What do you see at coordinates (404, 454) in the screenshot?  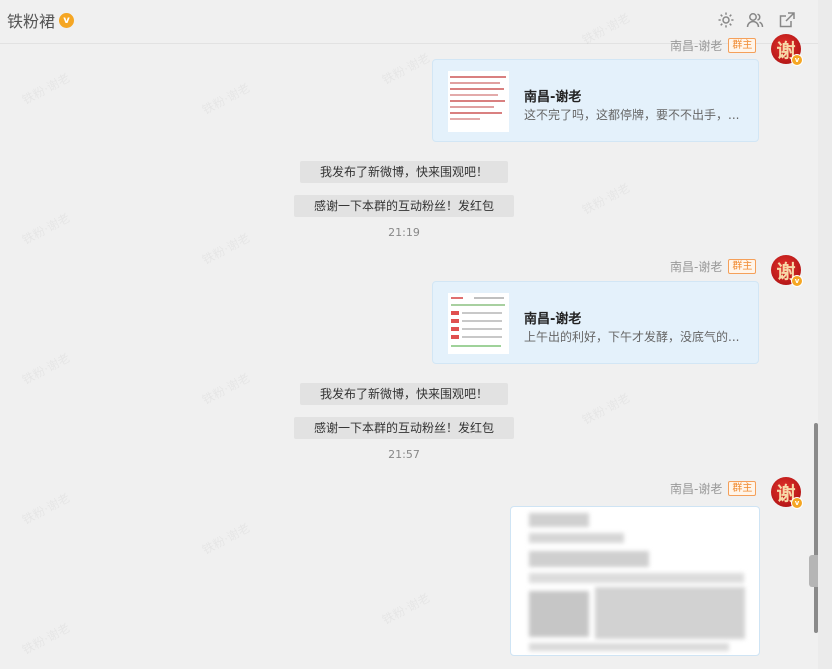 I see `timestamp: 21:57` at bounding box center [404, 454].